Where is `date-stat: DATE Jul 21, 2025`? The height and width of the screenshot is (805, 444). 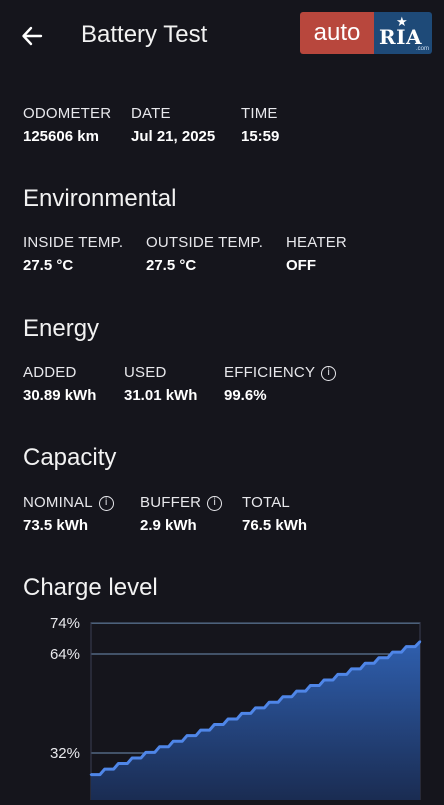 date-stat: DATE Jul 21, 2025 is located at coordinates (173, 125).